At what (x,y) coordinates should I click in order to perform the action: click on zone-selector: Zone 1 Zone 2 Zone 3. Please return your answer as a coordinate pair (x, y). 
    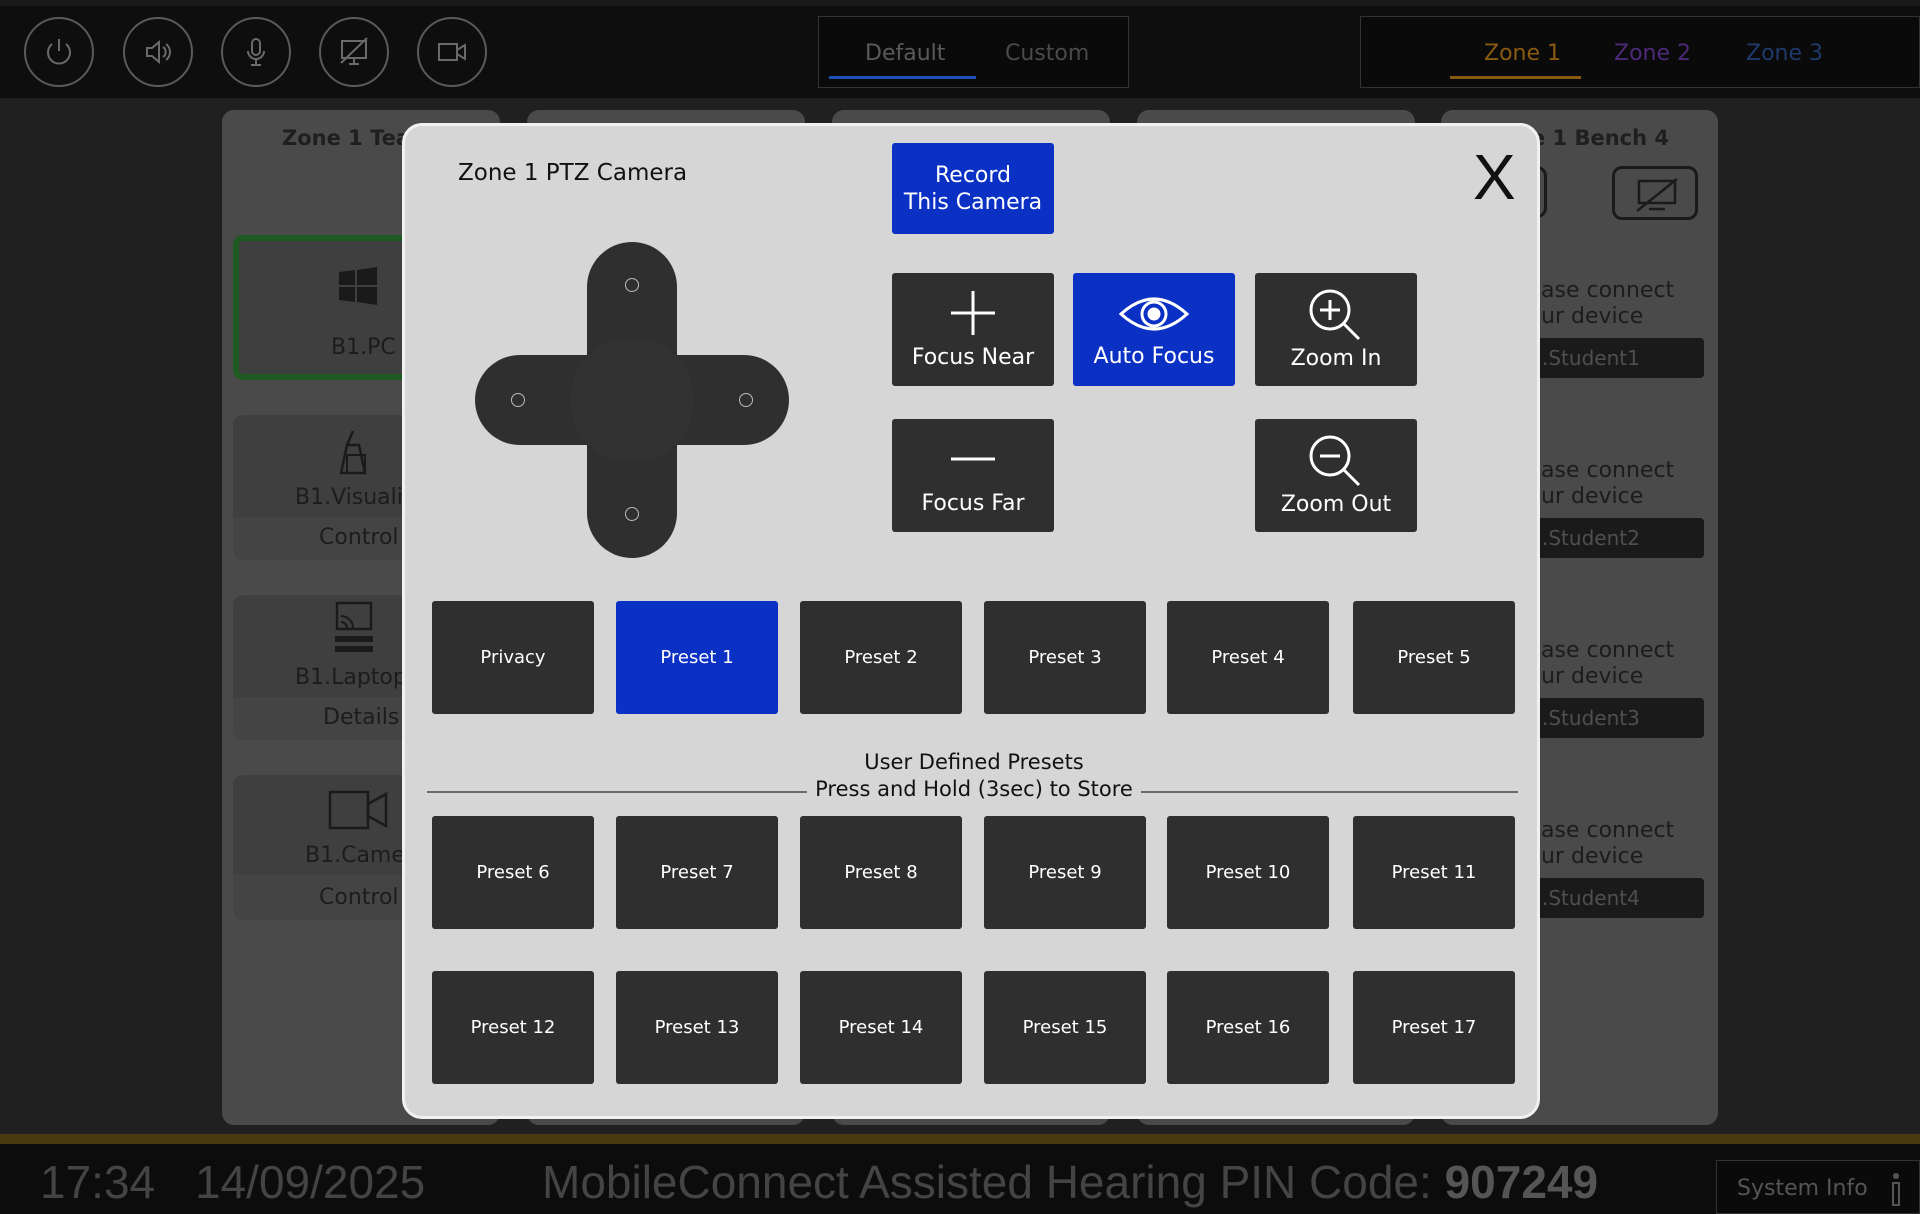
    Looking at the image, I should click on (1640, 52).